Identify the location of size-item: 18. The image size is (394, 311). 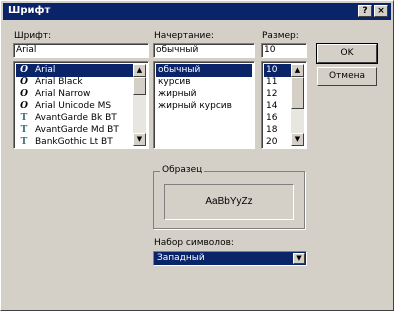
(277, 130).